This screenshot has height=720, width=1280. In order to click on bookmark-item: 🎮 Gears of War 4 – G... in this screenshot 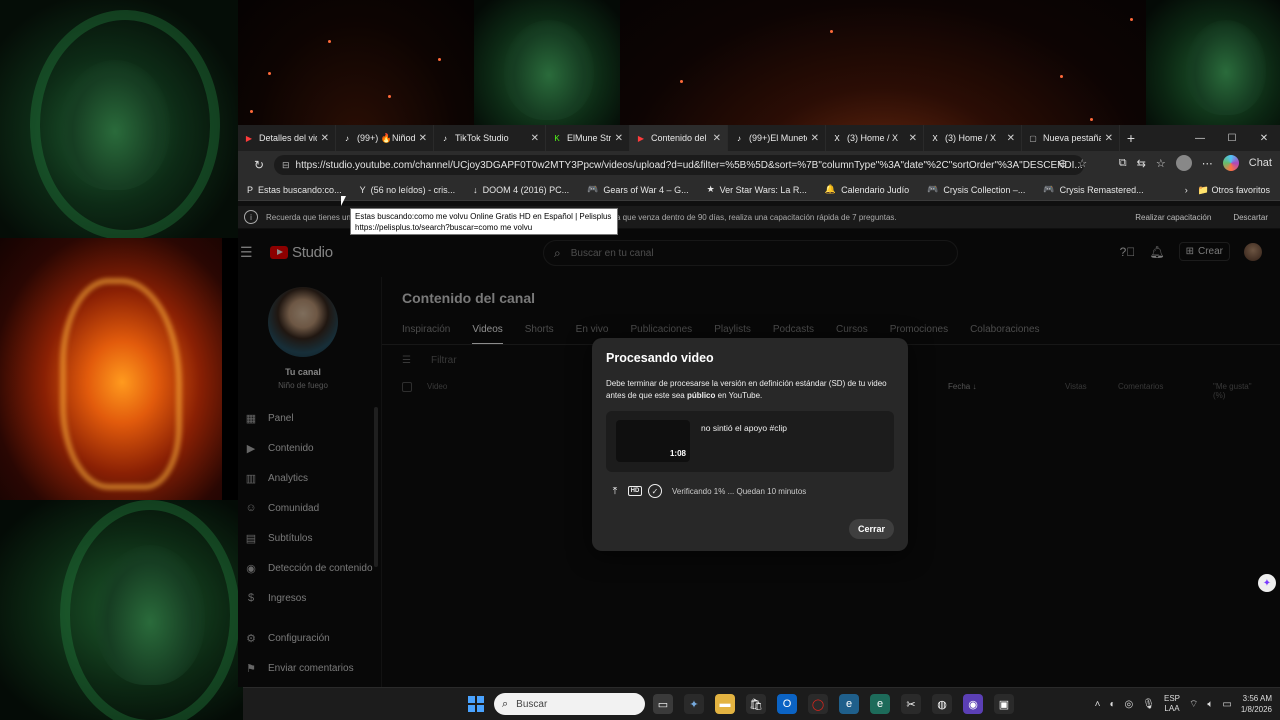, I will do `click(637, 189)`.